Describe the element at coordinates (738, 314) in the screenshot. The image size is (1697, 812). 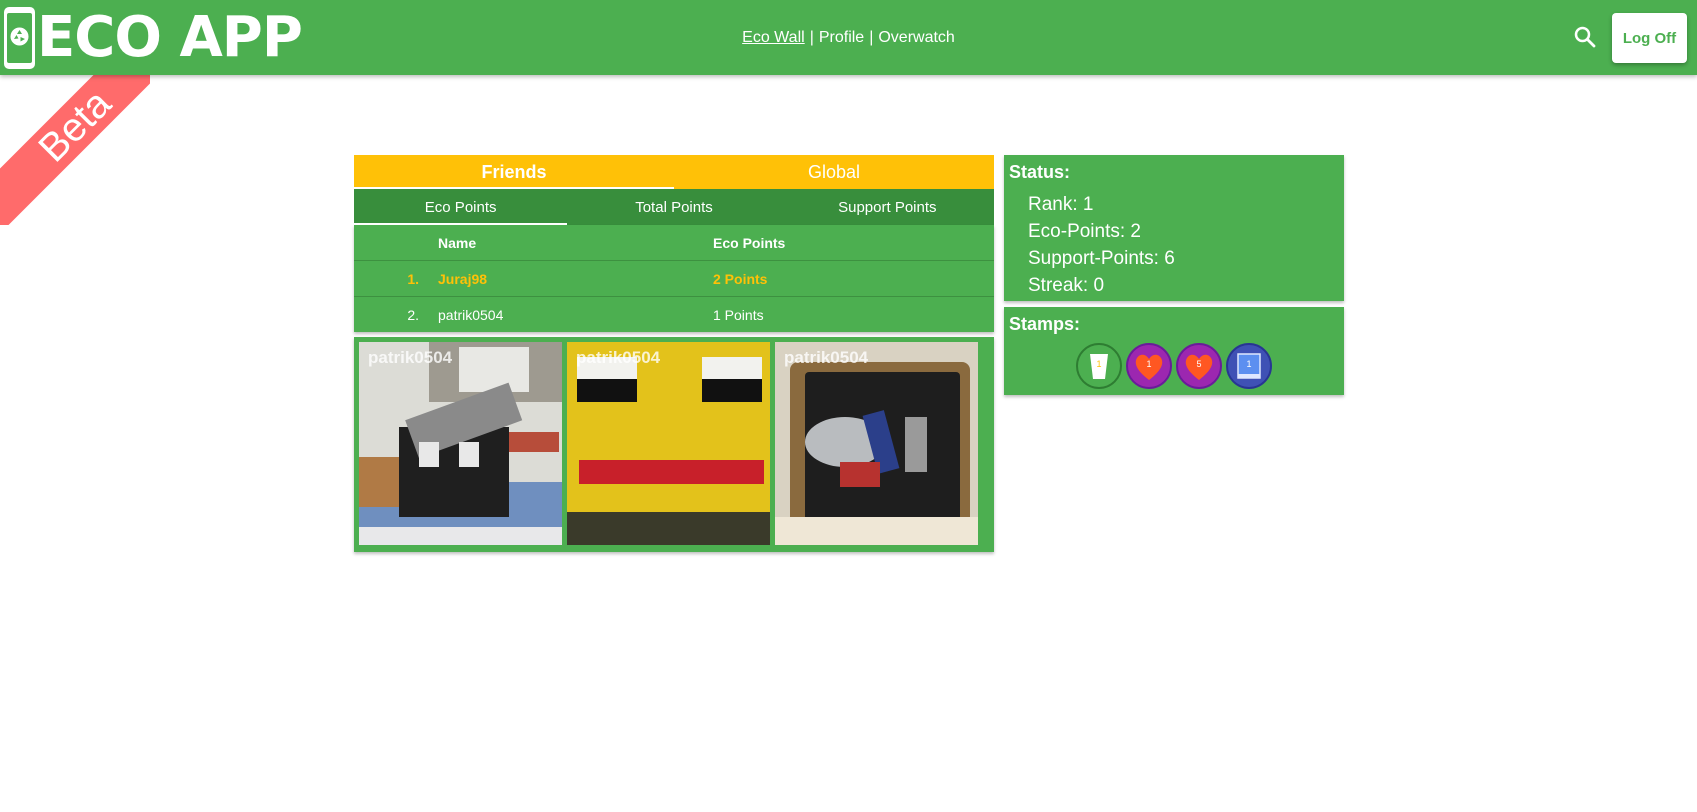
I see `row-points: 1 Points` at that location.